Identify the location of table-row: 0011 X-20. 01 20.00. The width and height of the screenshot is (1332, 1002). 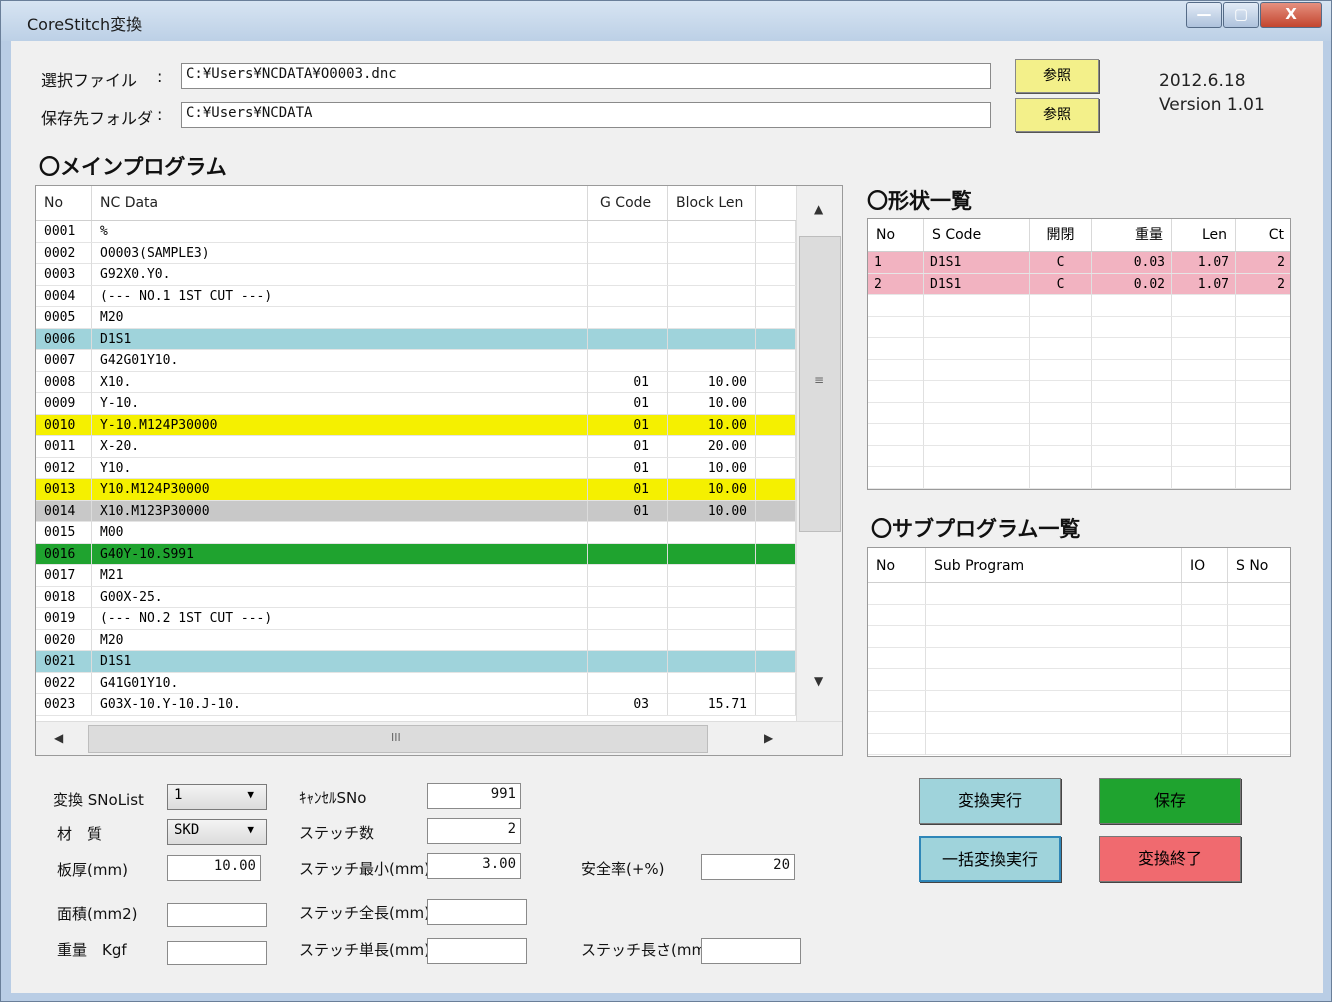
(416, 447).